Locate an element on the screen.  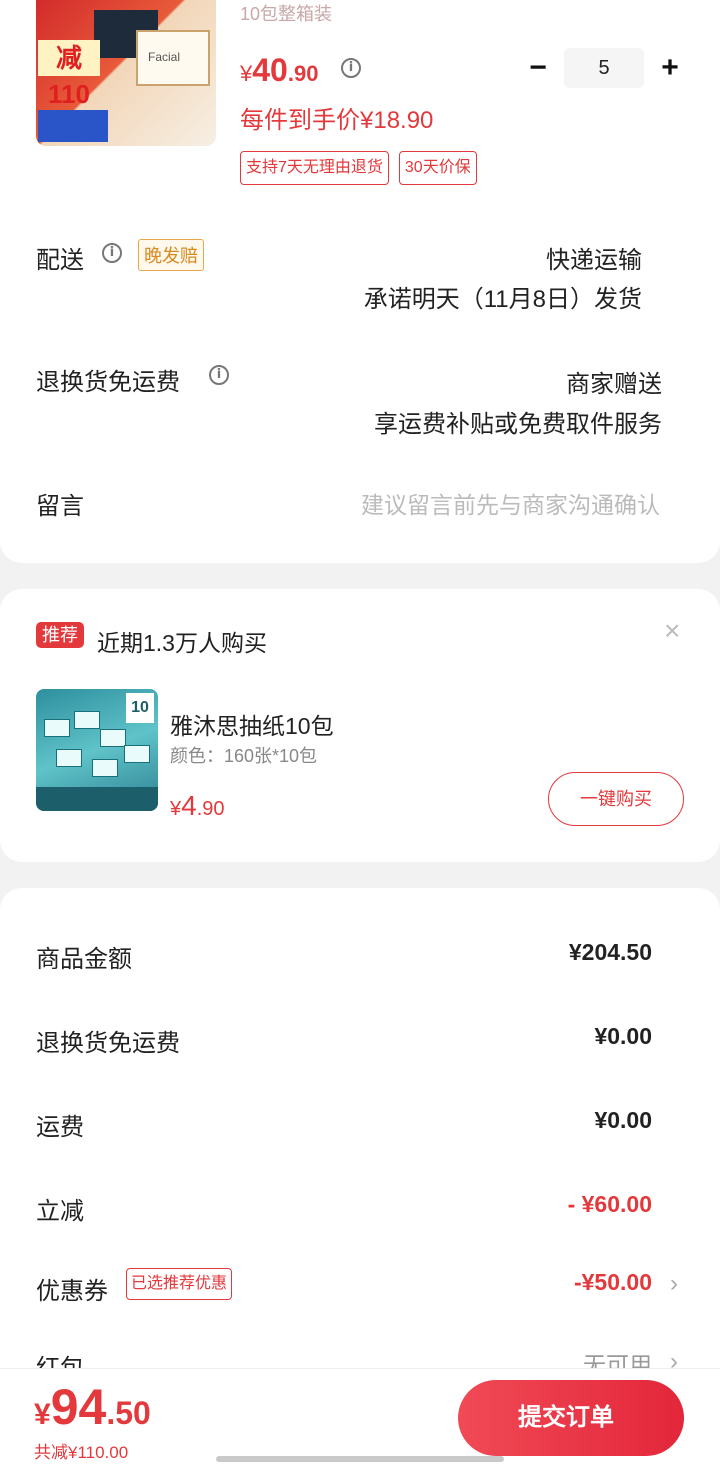
submit-order-button: 提交订单 is located at coordinates (571, 1418).